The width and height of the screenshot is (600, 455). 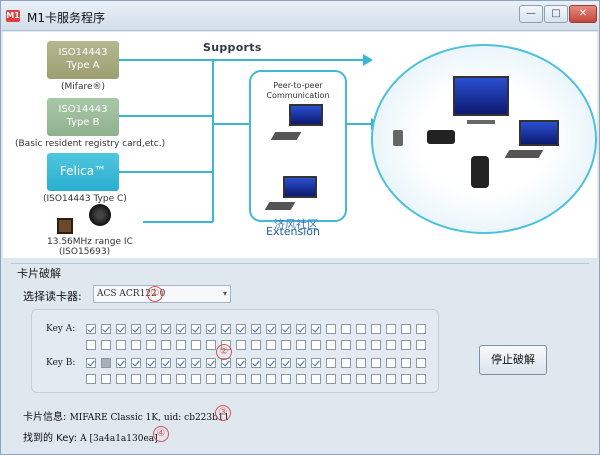 What do you see at coordinates (85, 199) in the screenshot?
I see `felica-caption: (ISO14443 Type C)` at bounding box center [85, 199].